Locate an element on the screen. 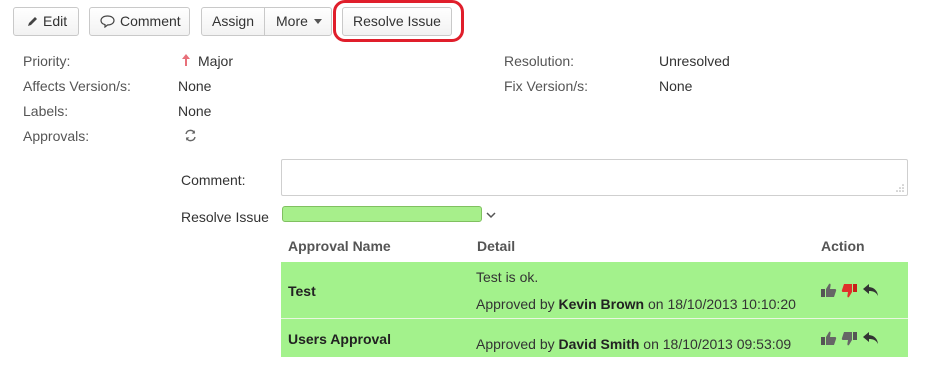  workflow-button-group: Assign More is located at coordinates (266, 21).